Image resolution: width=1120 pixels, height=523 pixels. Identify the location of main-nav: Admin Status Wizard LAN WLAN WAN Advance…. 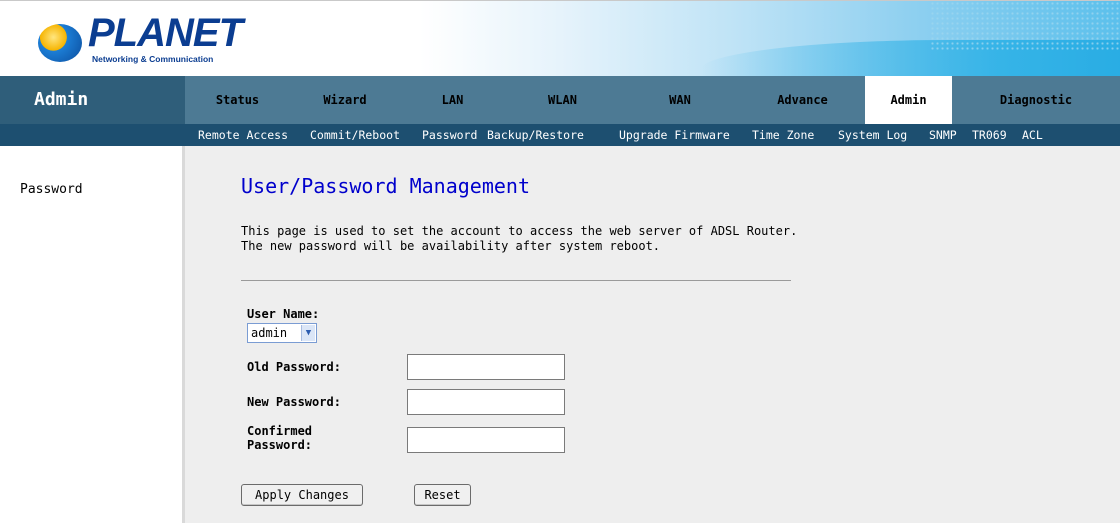
(560, 100).